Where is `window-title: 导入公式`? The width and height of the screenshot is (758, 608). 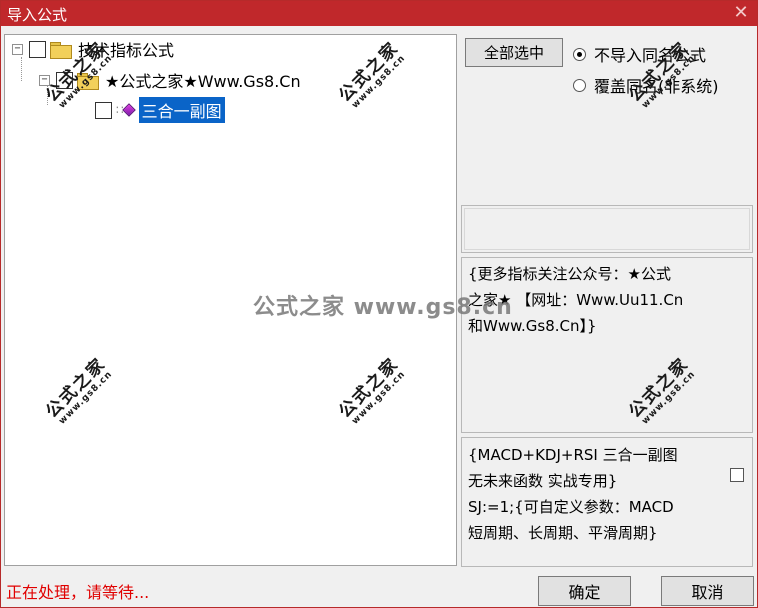
window-title: 导入公式 is located at coordinates (37, 15).